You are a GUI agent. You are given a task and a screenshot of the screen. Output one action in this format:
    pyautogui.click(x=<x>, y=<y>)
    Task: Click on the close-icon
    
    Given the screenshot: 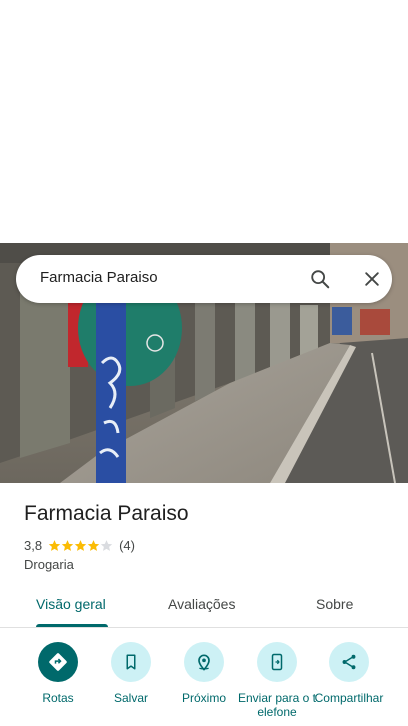 What is the action you would take?
    pyautogui.click(x=372, y=279)
    